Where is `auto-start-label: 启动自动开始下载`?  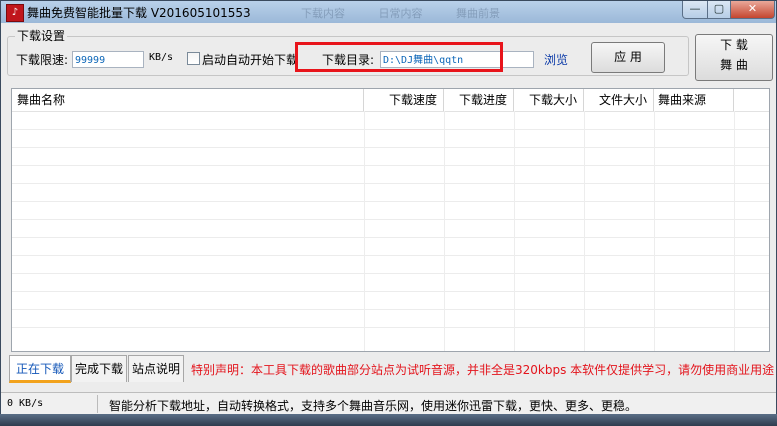 auto-start-label: 启动自动开始下载 is located at coordinates (250, 59).